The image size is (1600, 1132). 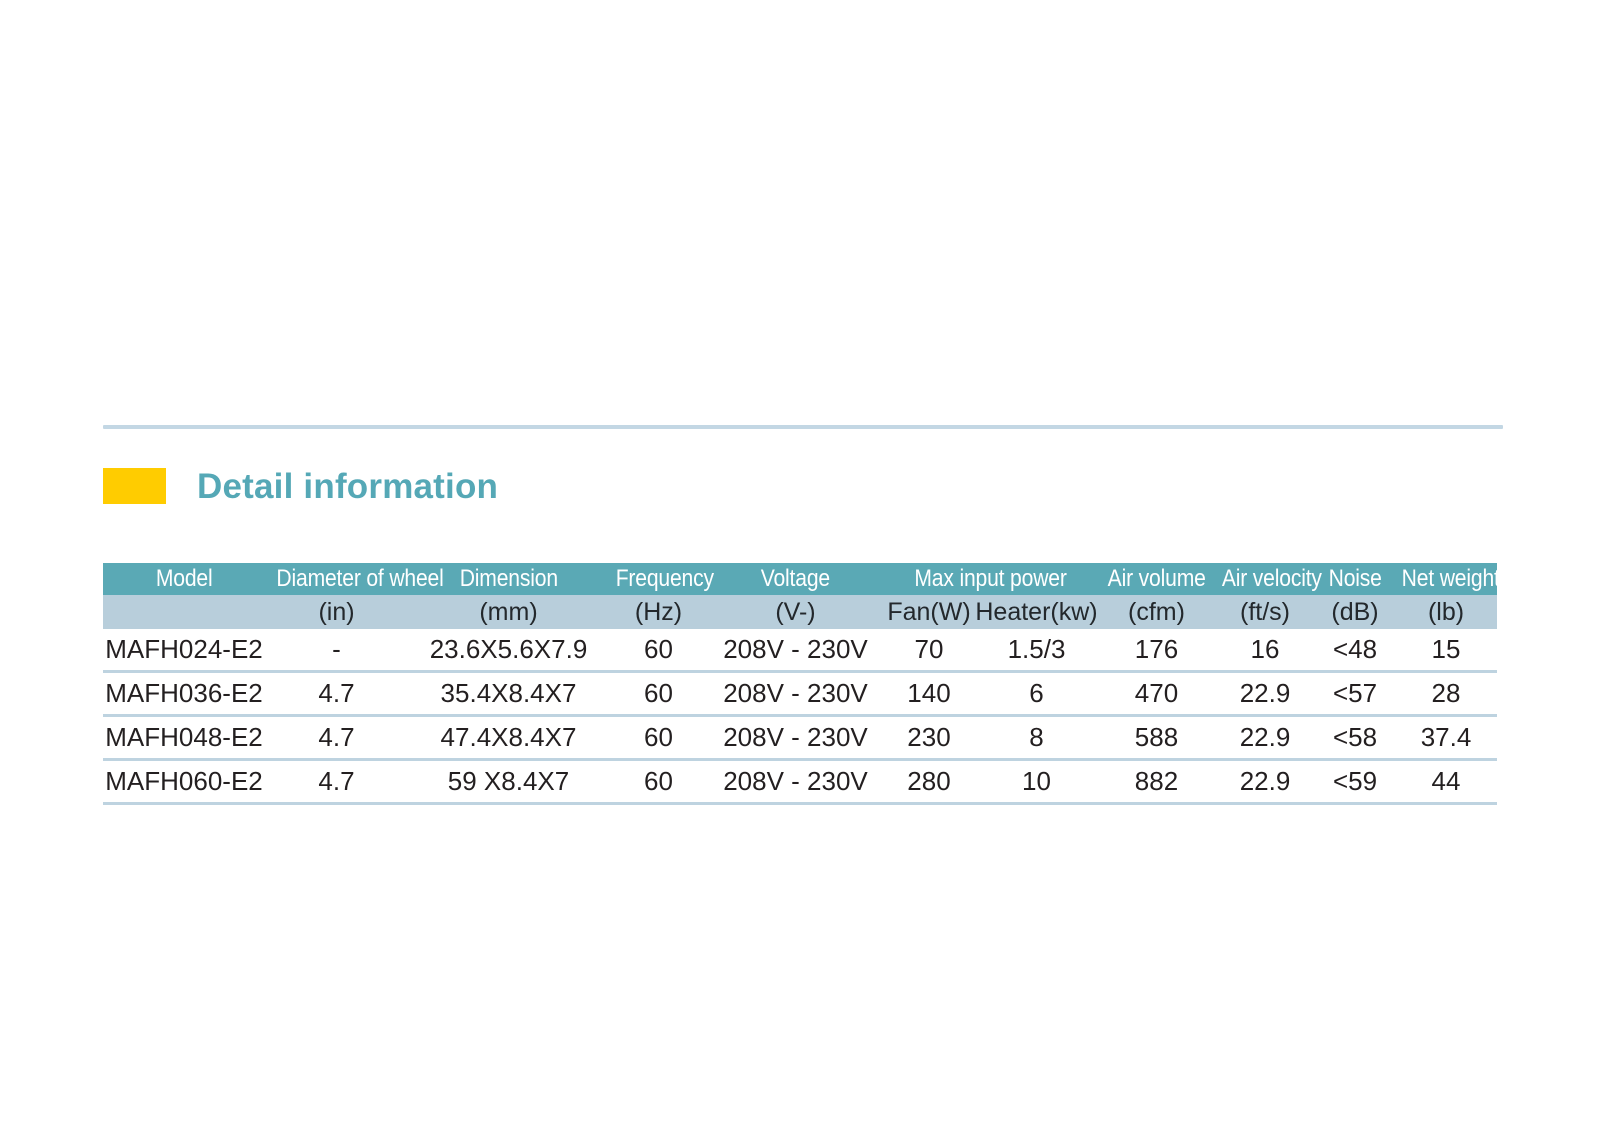 I want to click on cell-fan-power: 230, so click(x=929, y=738).